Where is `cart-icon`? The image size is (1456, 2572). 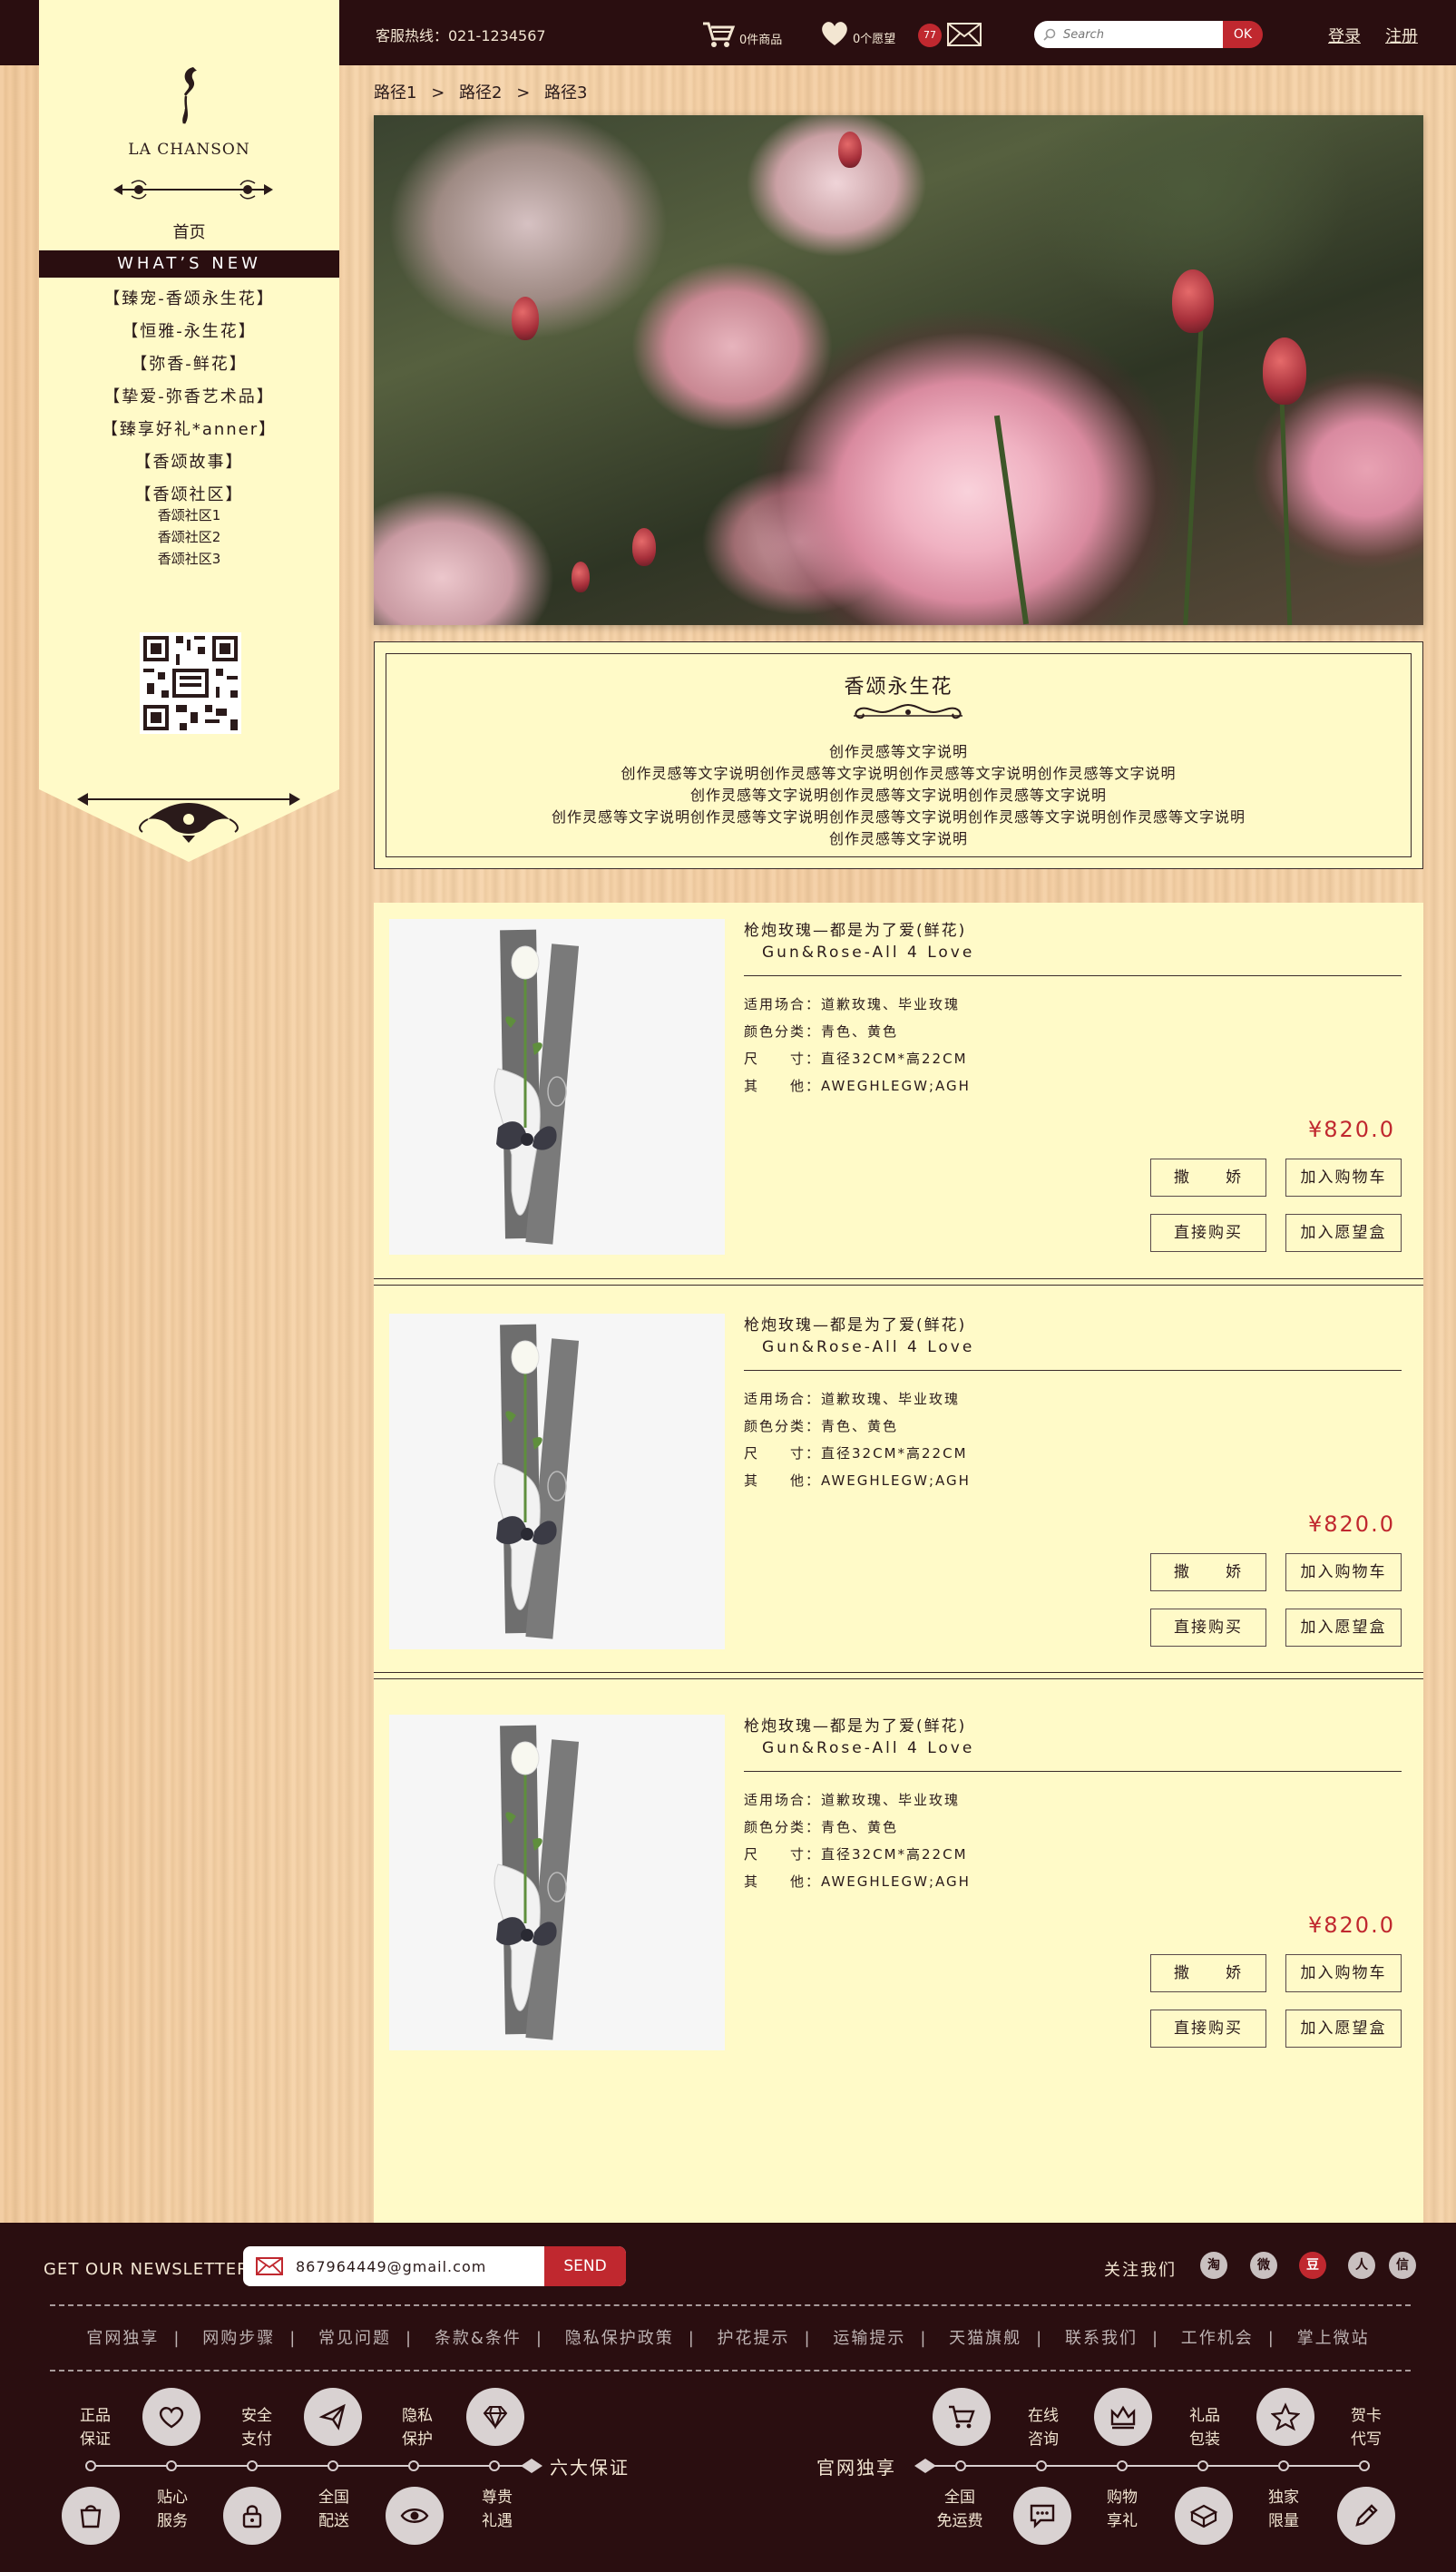 cart-icon is located at coordinates (720, 34).